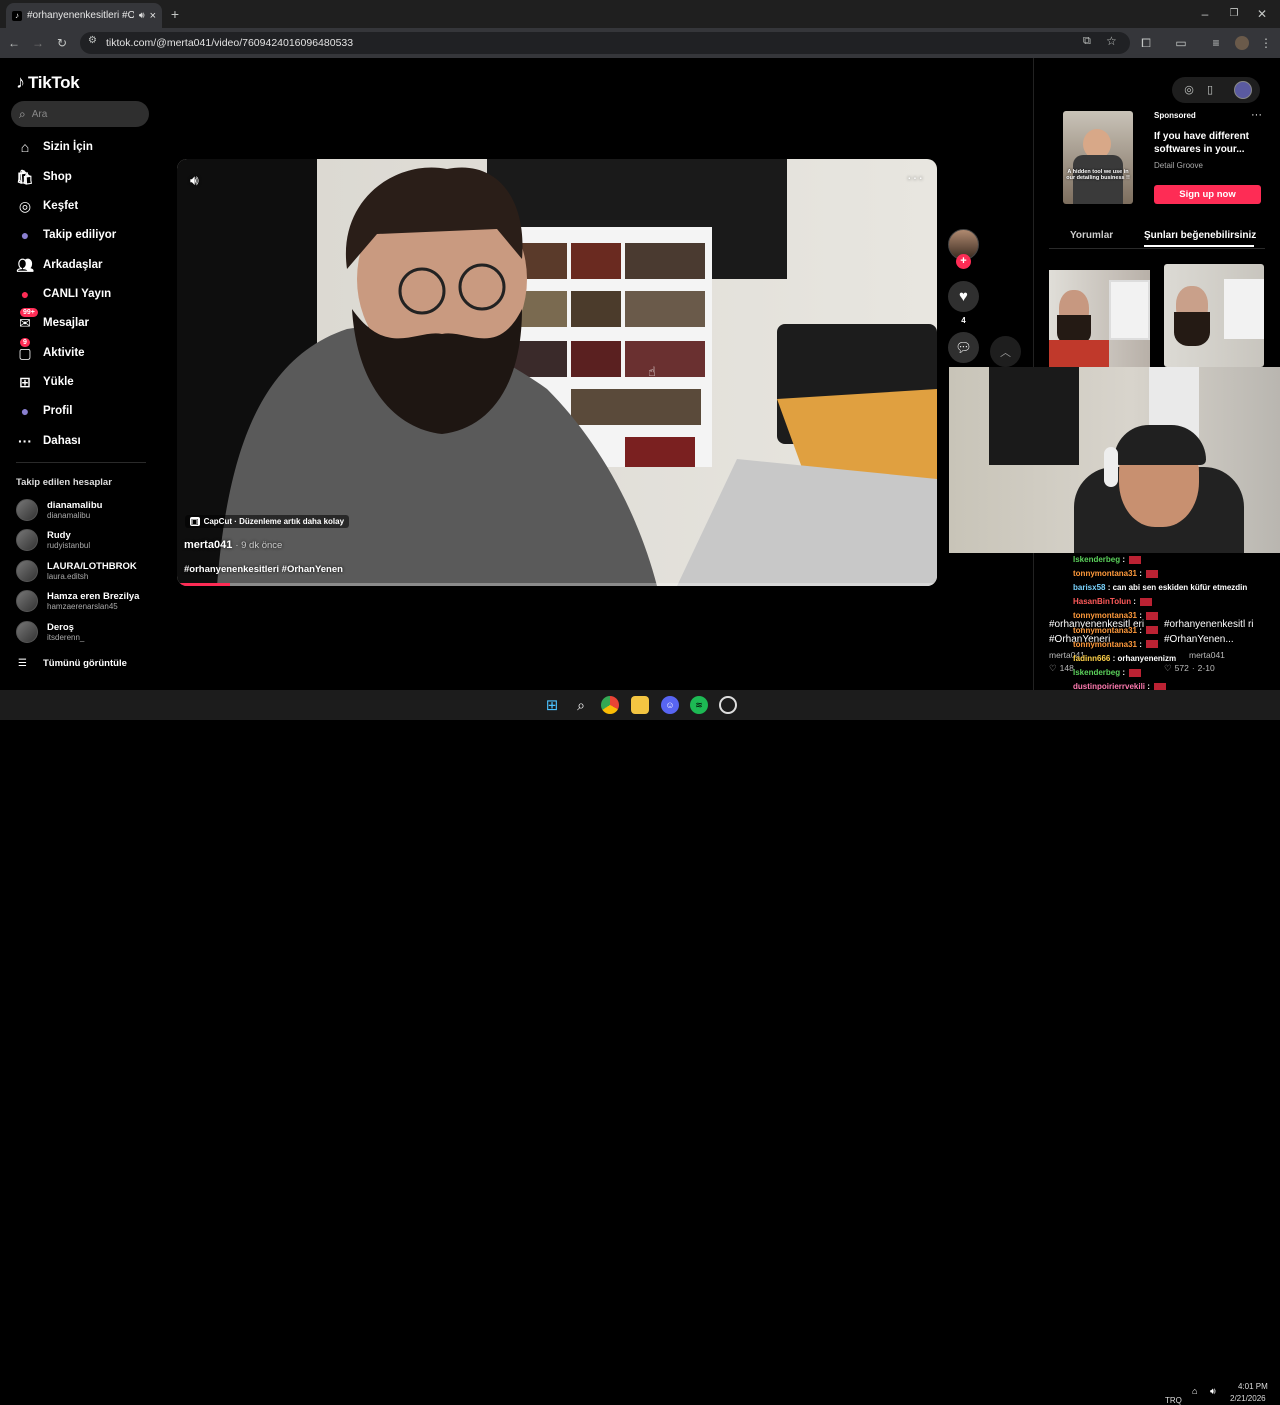 The width and height of the screenshot is (1280, 1405). I want to click on followed-account: Rudy rudyistanbul, so click(53, 540).